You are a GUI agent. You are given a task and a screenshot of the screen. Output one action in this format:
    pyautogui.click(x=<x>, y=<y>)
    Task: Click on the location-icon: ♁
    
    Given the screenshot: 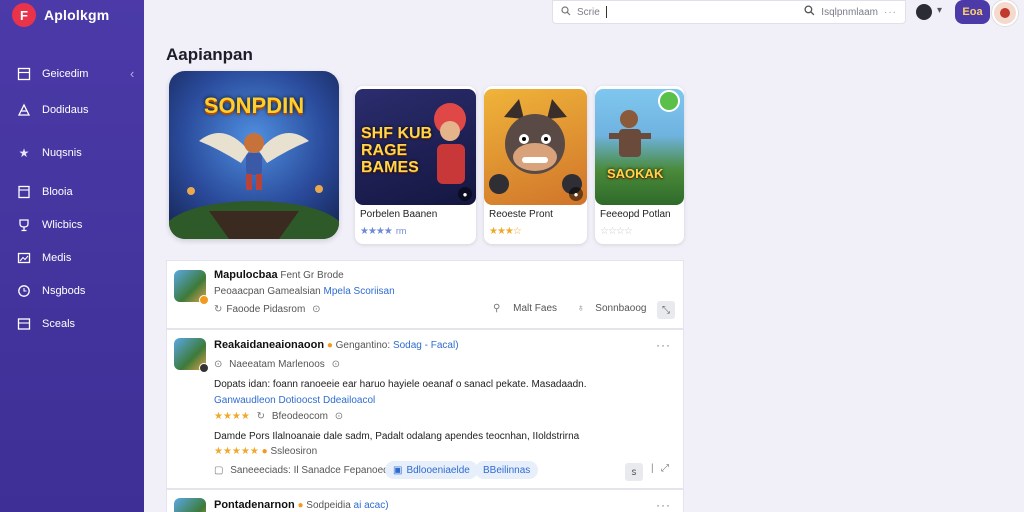 What is the action you would take?
    pyautogui.click(x=581, y=308)
    